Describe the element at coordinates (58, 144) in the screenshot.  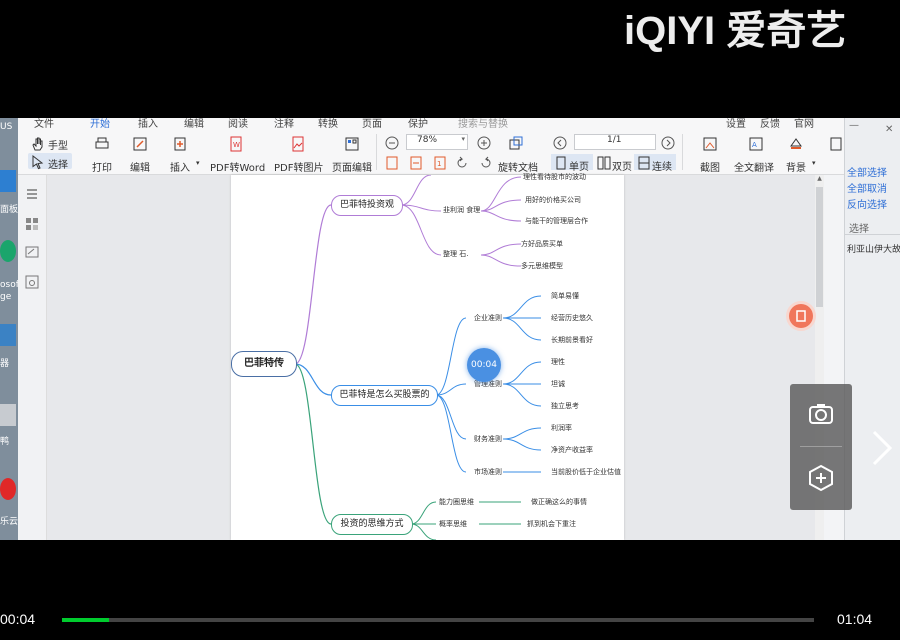
I see `hand-tool-button: 手型` at that location.